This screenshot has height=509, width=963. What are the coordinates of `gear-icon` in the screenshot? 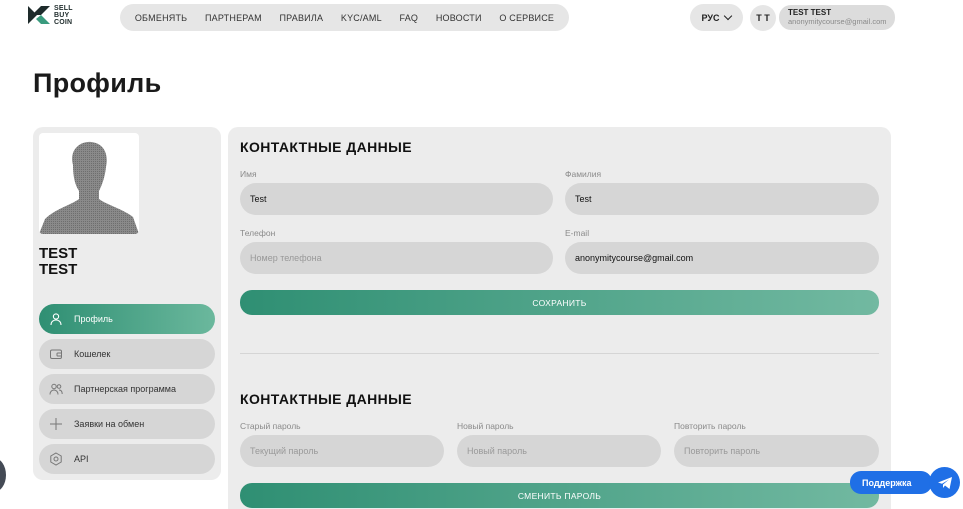 It's located at (56, 459).